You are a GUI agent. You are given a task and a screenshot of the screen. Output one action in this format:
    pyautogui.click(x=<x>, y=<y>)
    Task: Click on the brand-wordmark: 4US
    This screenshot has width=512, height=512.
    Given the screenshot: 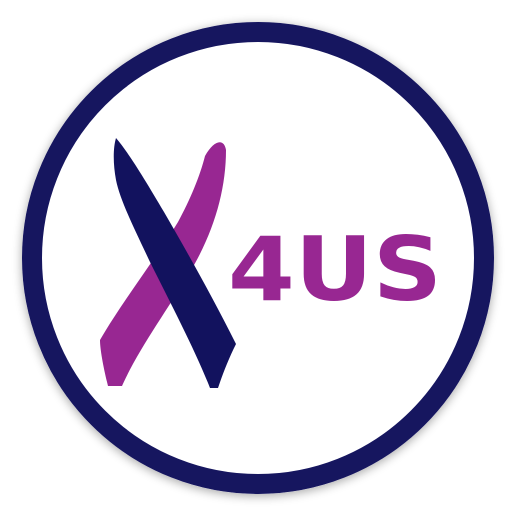 What is the action you would take?
    pyautogui.click(x=335, y=269)
    